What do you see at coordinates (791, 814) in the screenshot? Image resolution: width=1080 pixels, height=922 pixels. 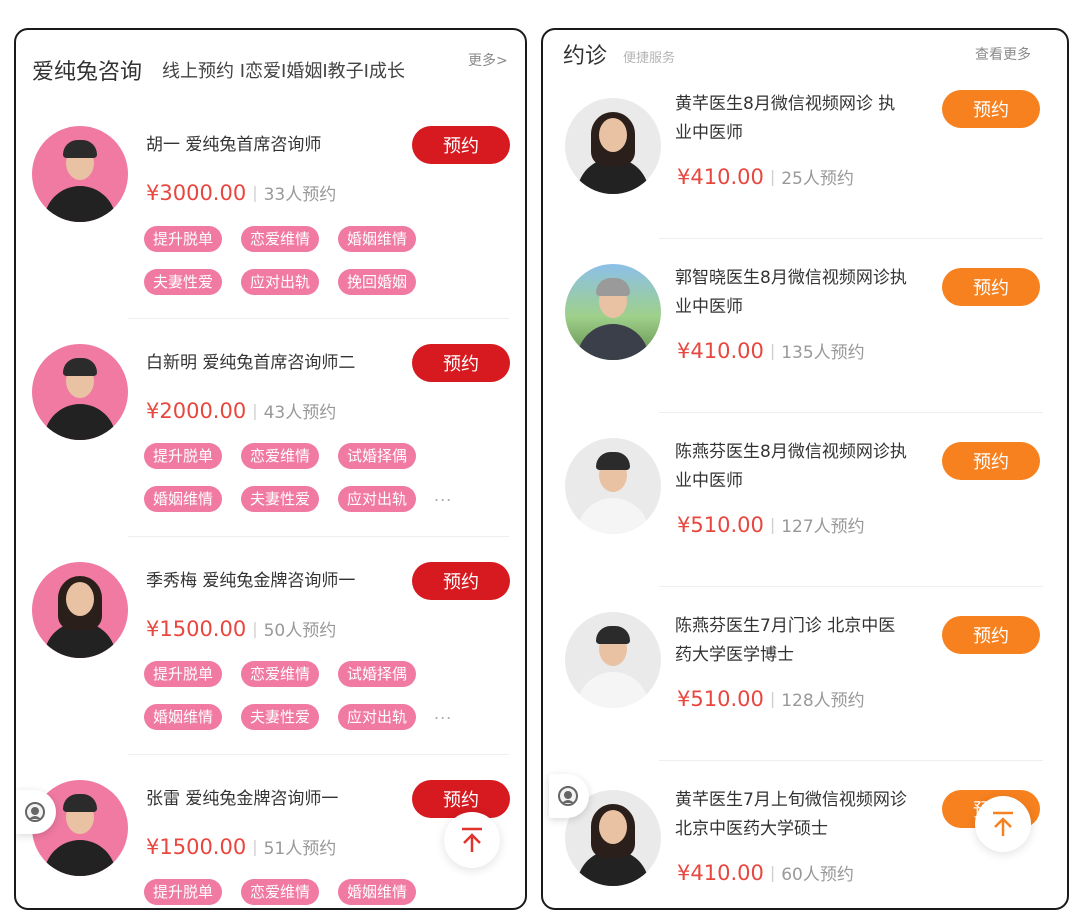 I see `doctor-title: 黄芊医生7月上旬微信视频网诊 北京中医药大学硕士` at bounding box center [791, 814].